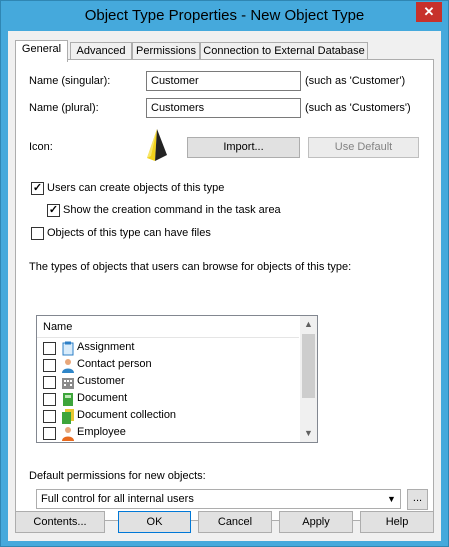  Describe the element at coordinates (117, 499) in the screenshot. I see `default-permissions-value: Full control for all internal users` at that location.